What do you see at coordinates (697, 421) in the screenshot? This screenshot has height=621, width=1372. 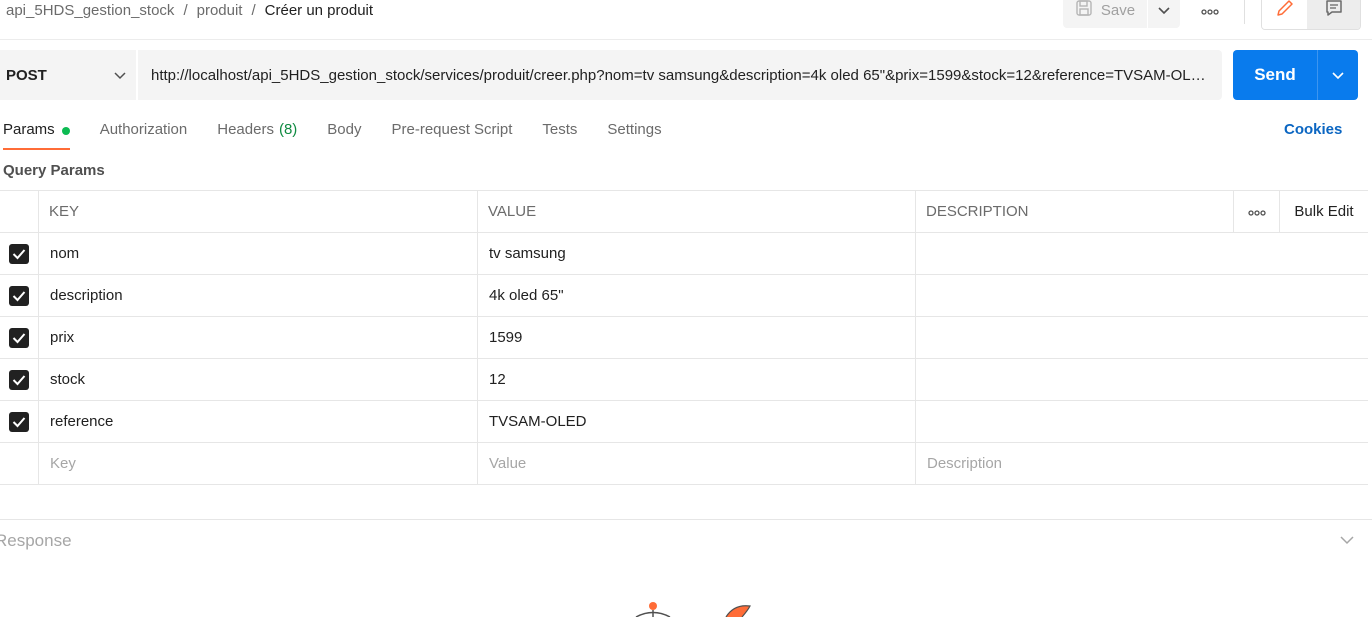 I see `param-value: TVSAM-OLED` at bounding box center [697, 421].